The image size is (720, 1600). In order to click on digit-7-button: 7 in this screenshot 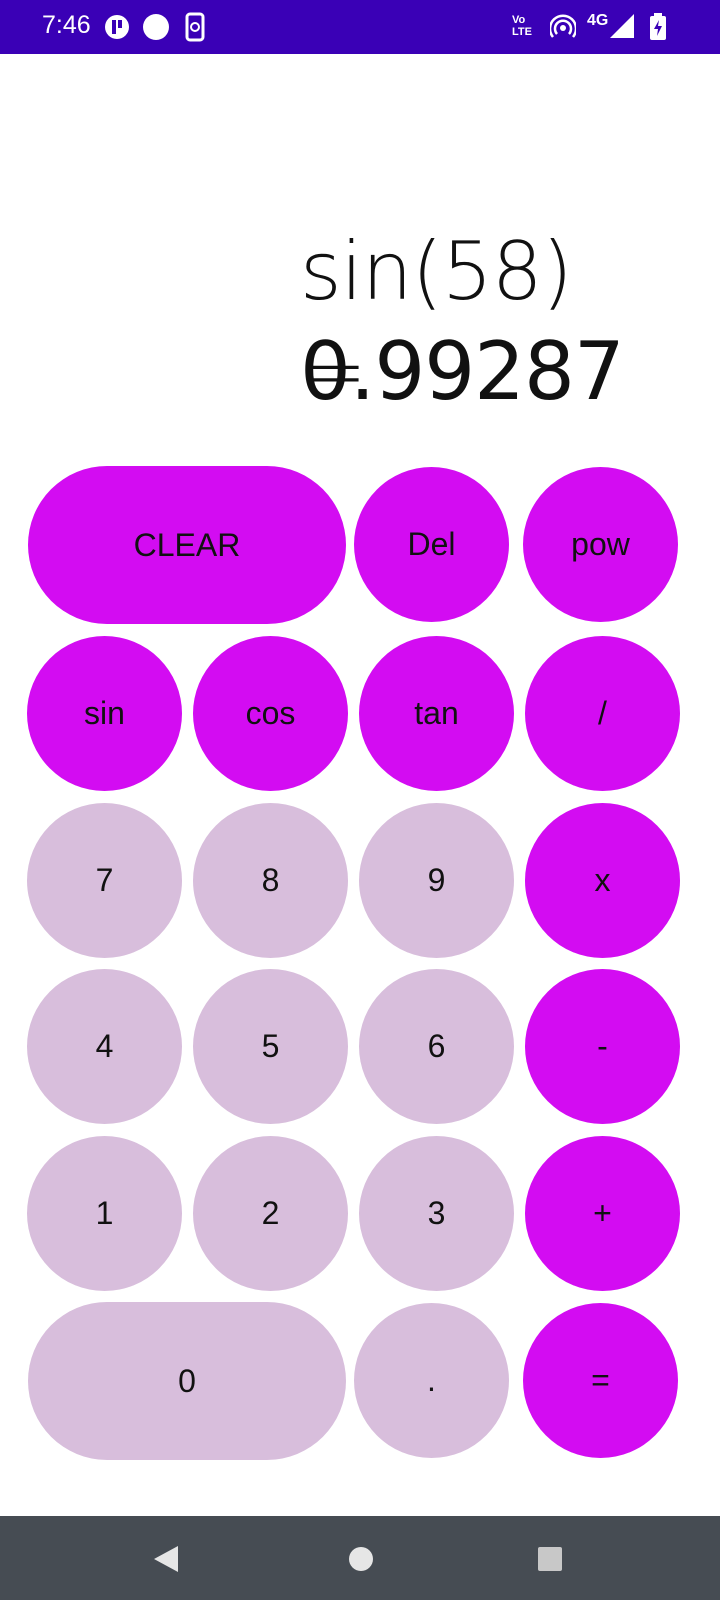, I will do `click(104, 880)`.